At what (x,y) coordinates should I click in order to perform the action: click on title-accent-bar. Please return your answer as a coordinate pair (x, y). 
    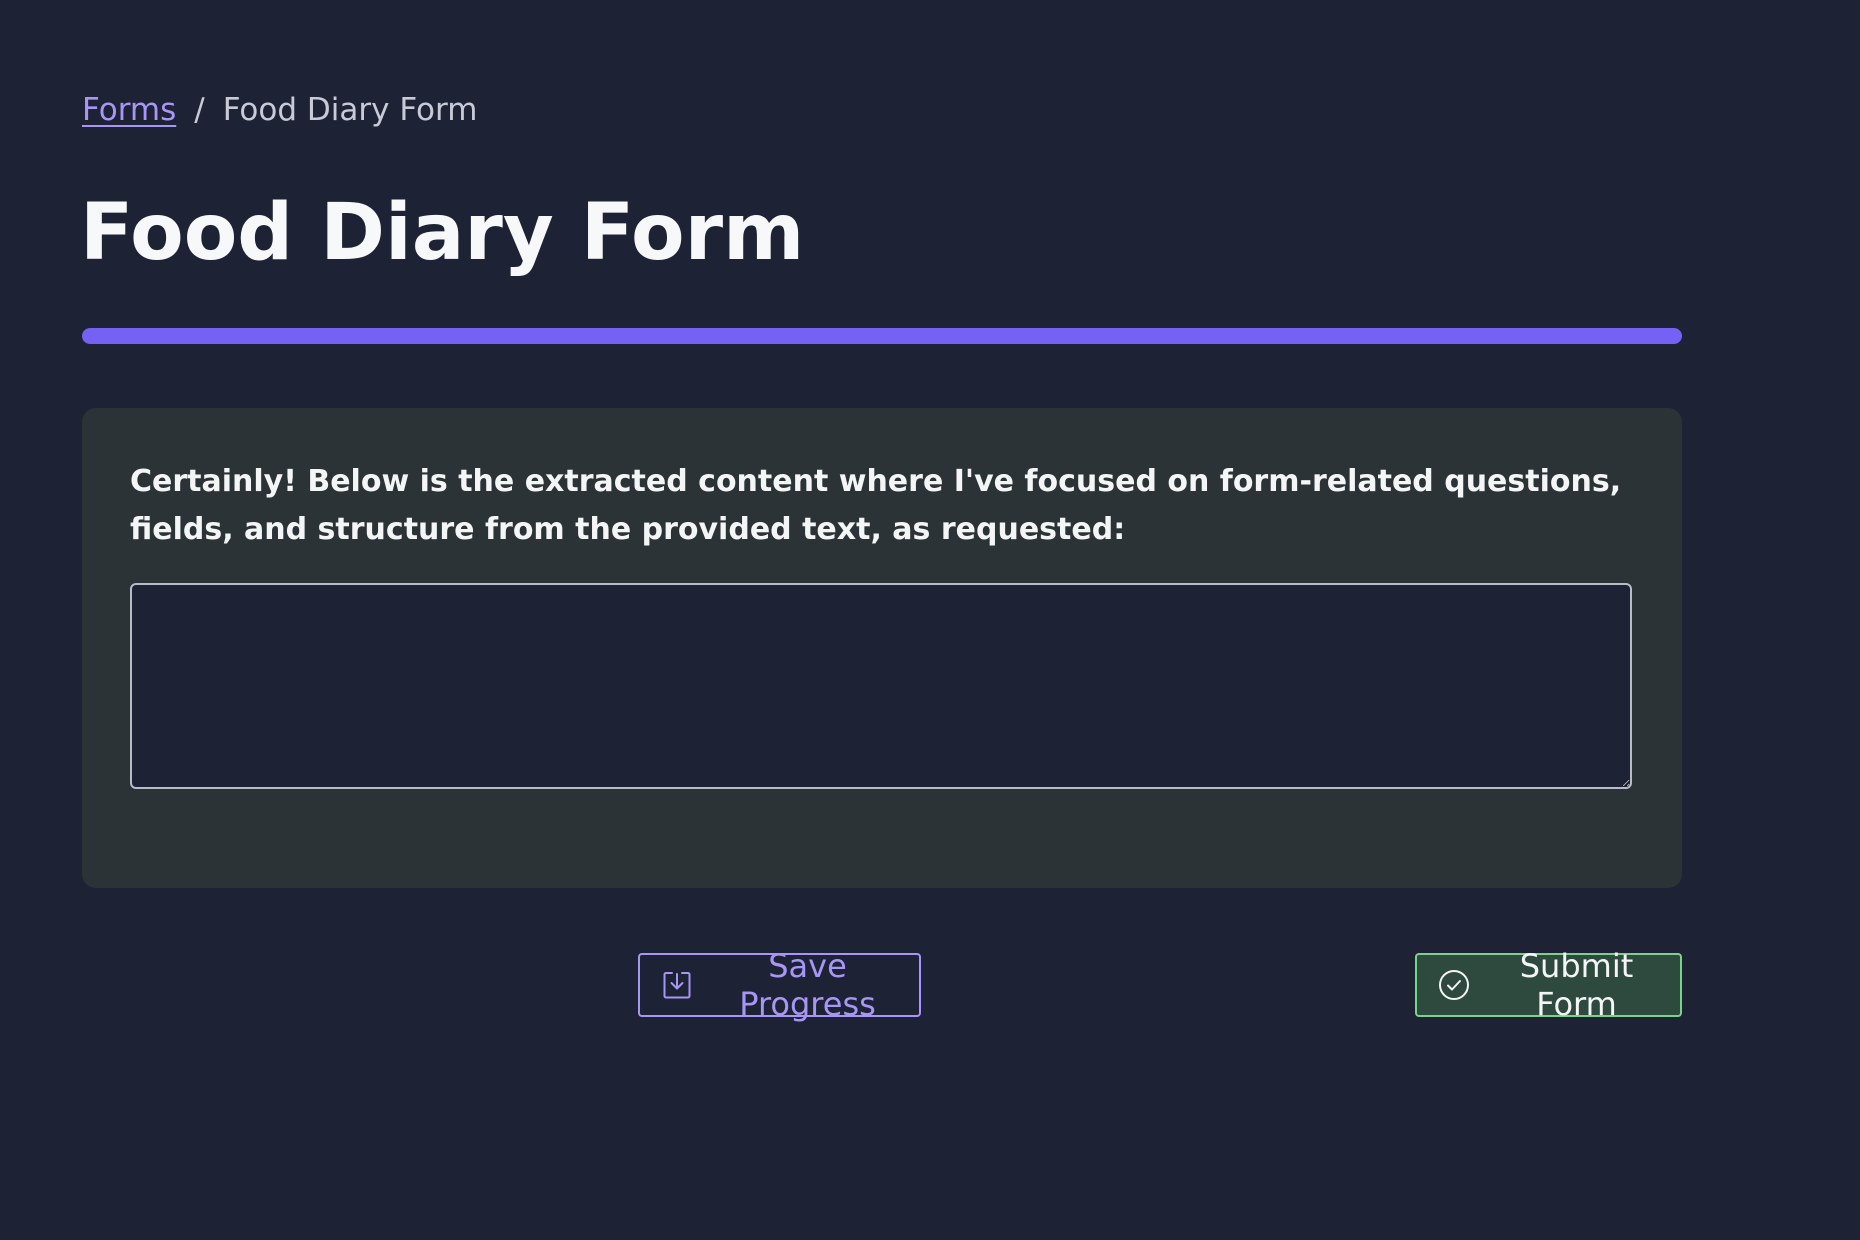
    Looking at the image, I should click on (882, 336).